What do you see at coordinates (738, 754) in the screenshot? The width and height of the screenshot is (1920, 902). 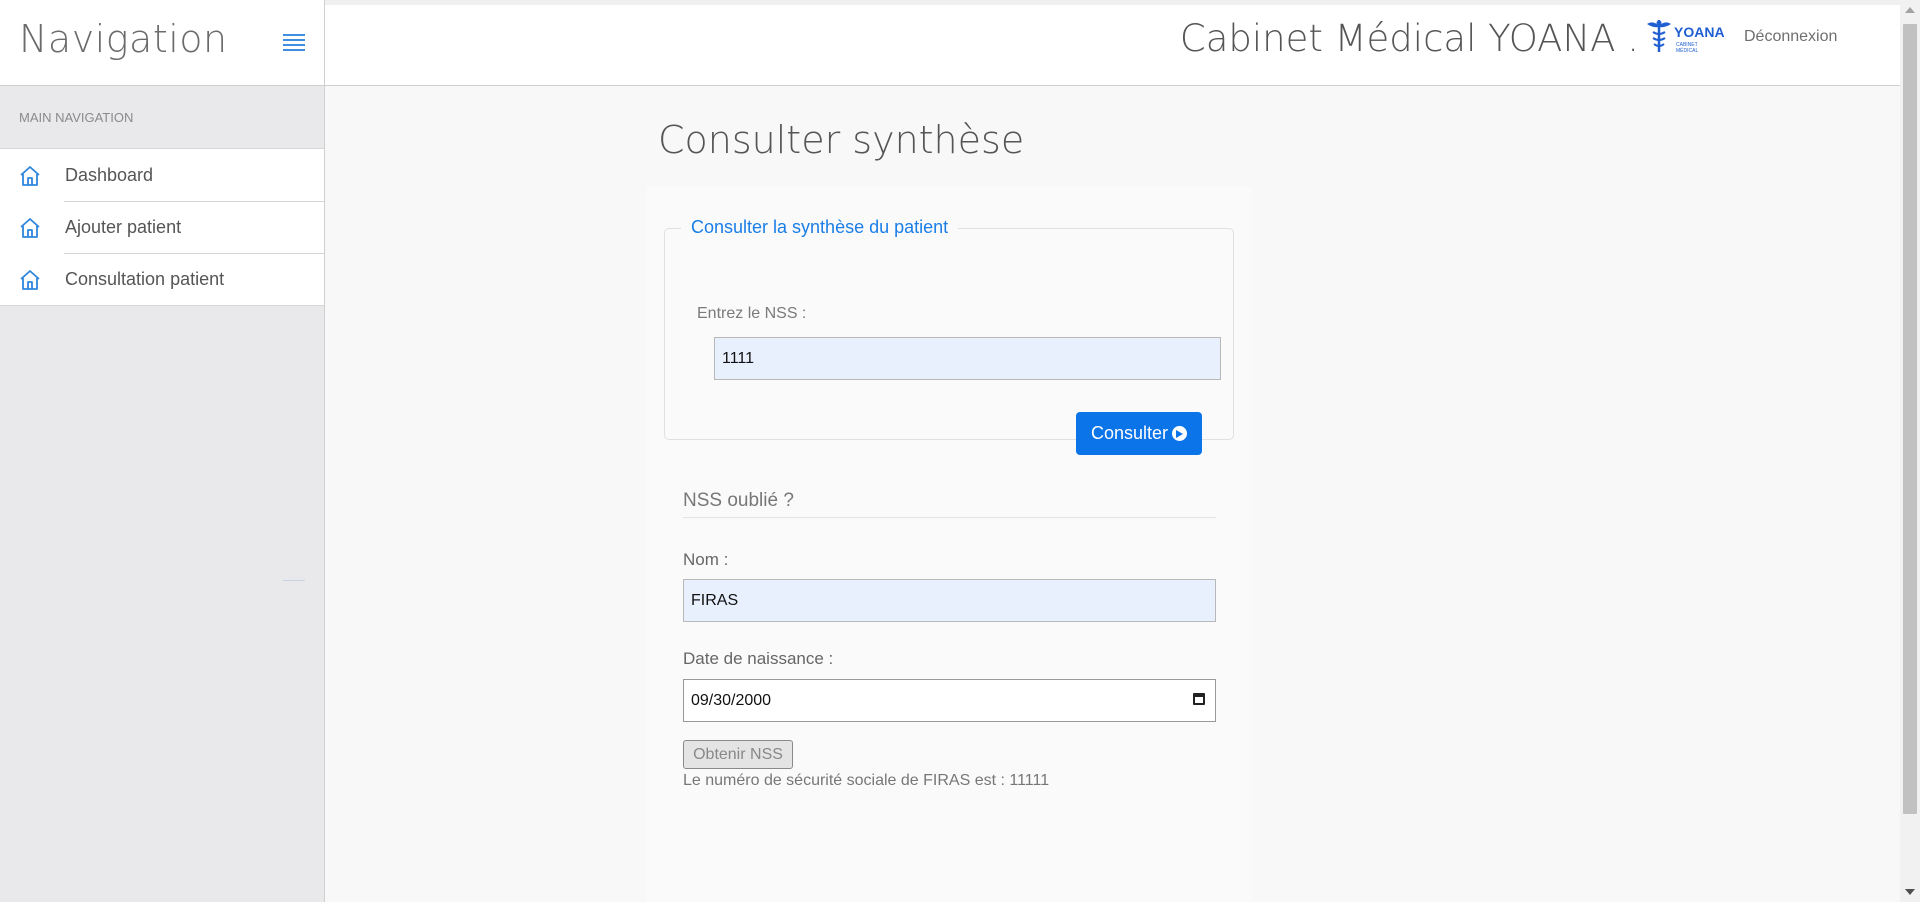 I see `obtenir-nss-button: Obtenir NSS` at bounding box center [738, 754].